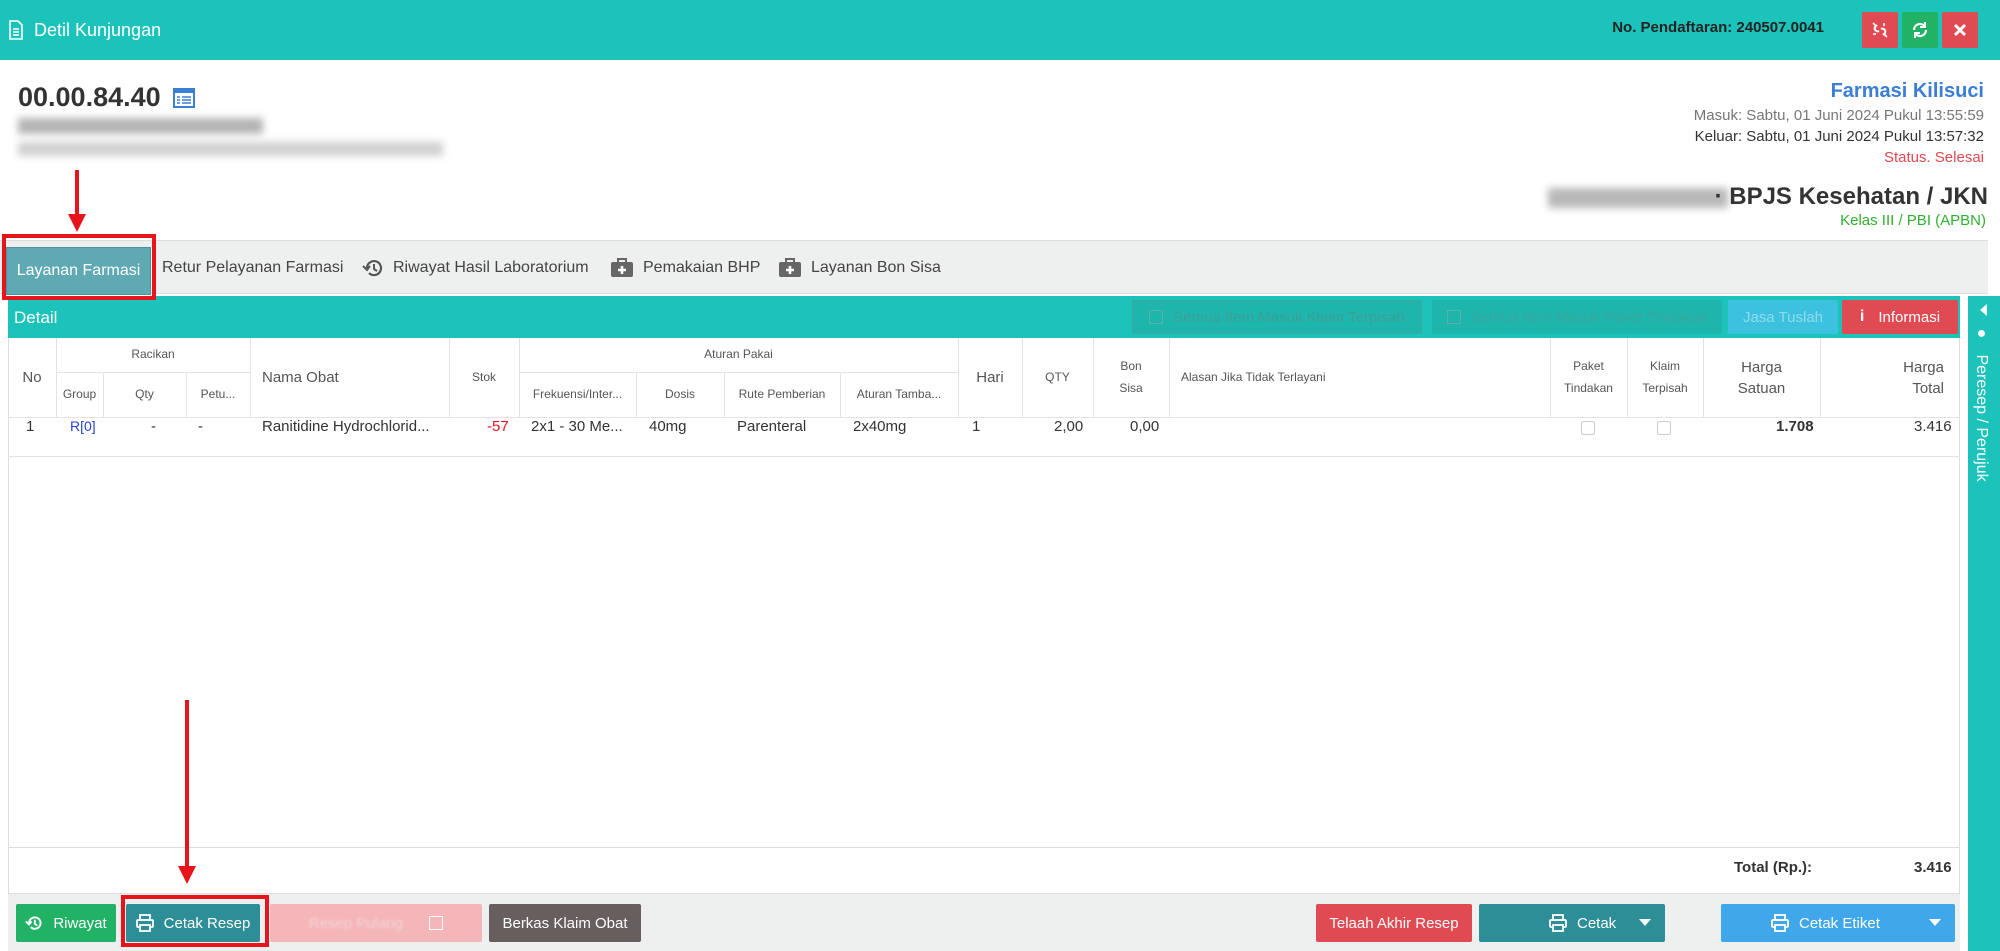 Image resolution: width=2000 pixels, height=951 pixels. What do you see at coordinates (1718, 27) in the screenshot?
I see `registration-number: No. Pendaftaran: 240507.0041` at bounding box center [1718, 27].